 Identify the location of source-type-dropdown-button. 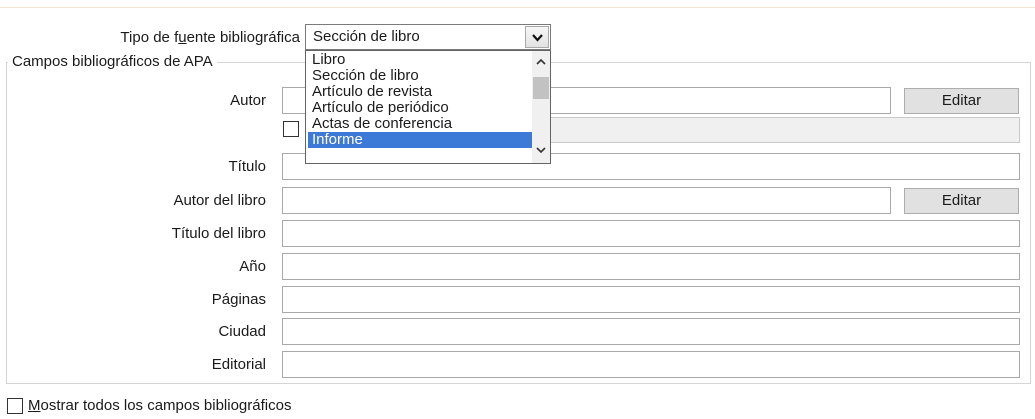
(537, 37).